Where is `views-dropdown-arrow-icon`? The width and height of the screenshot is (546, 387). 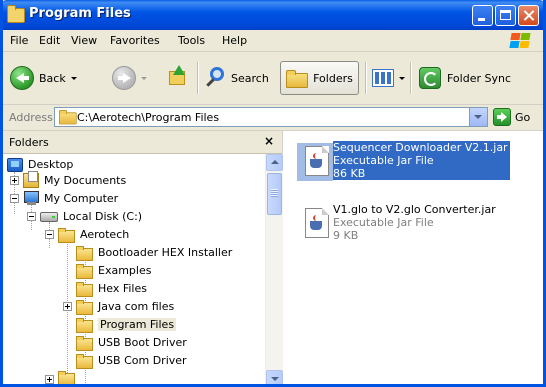
views-dropdown-arrow-icon is located at coordinates (402, 78).